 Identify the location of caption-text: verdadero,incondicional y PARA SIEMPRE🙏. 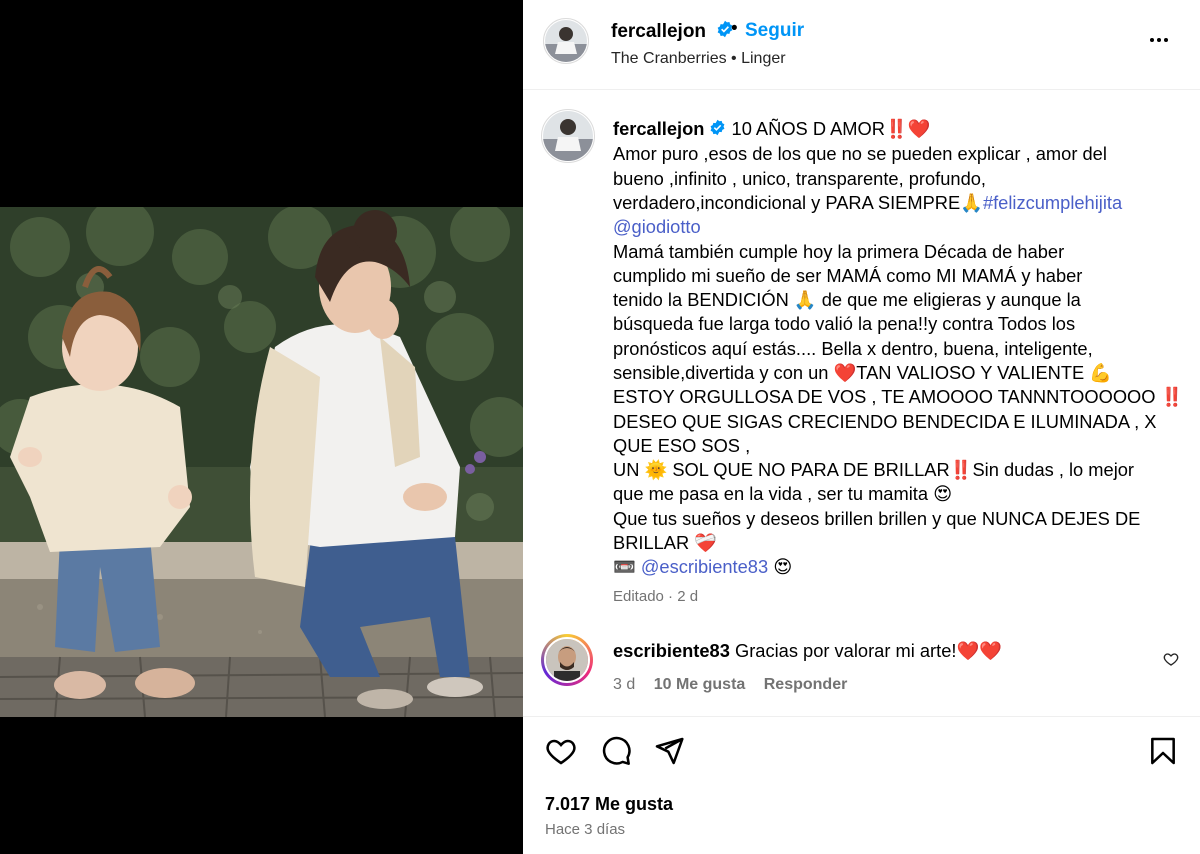
(798, 202).